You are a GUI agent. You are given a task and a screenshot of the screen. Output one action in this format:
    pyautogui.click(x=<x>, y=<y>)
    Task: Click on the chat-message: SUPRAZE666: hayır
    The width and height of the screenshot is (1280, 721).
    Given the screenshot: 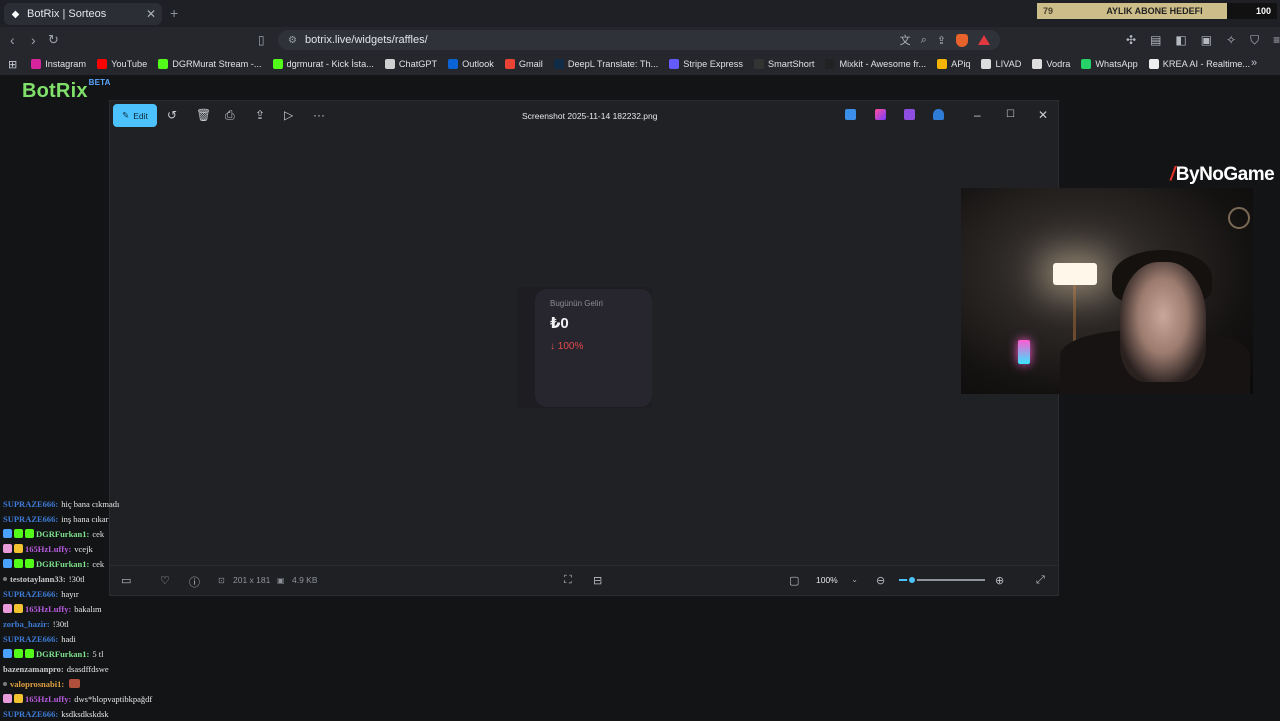 What is the action you would take?
    pyautogui.click(x=123, y=593)
    